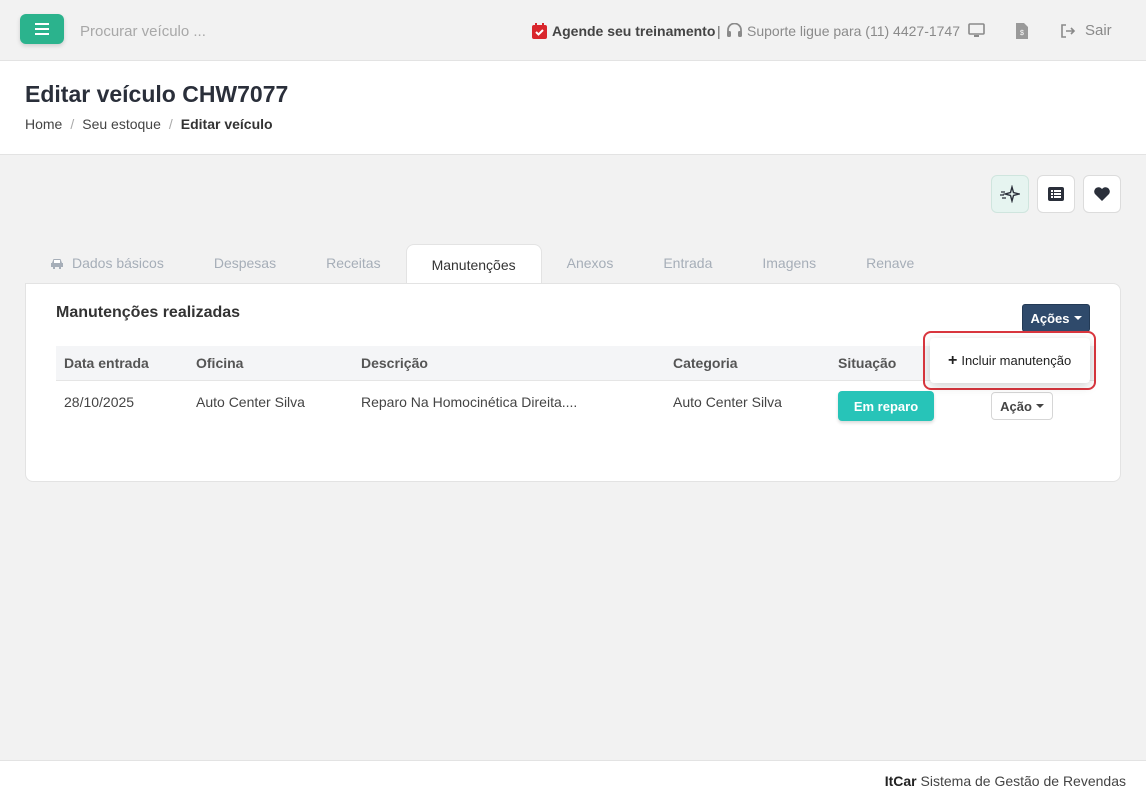  I want to click on logout-button: Sair, so click(1086, 30).